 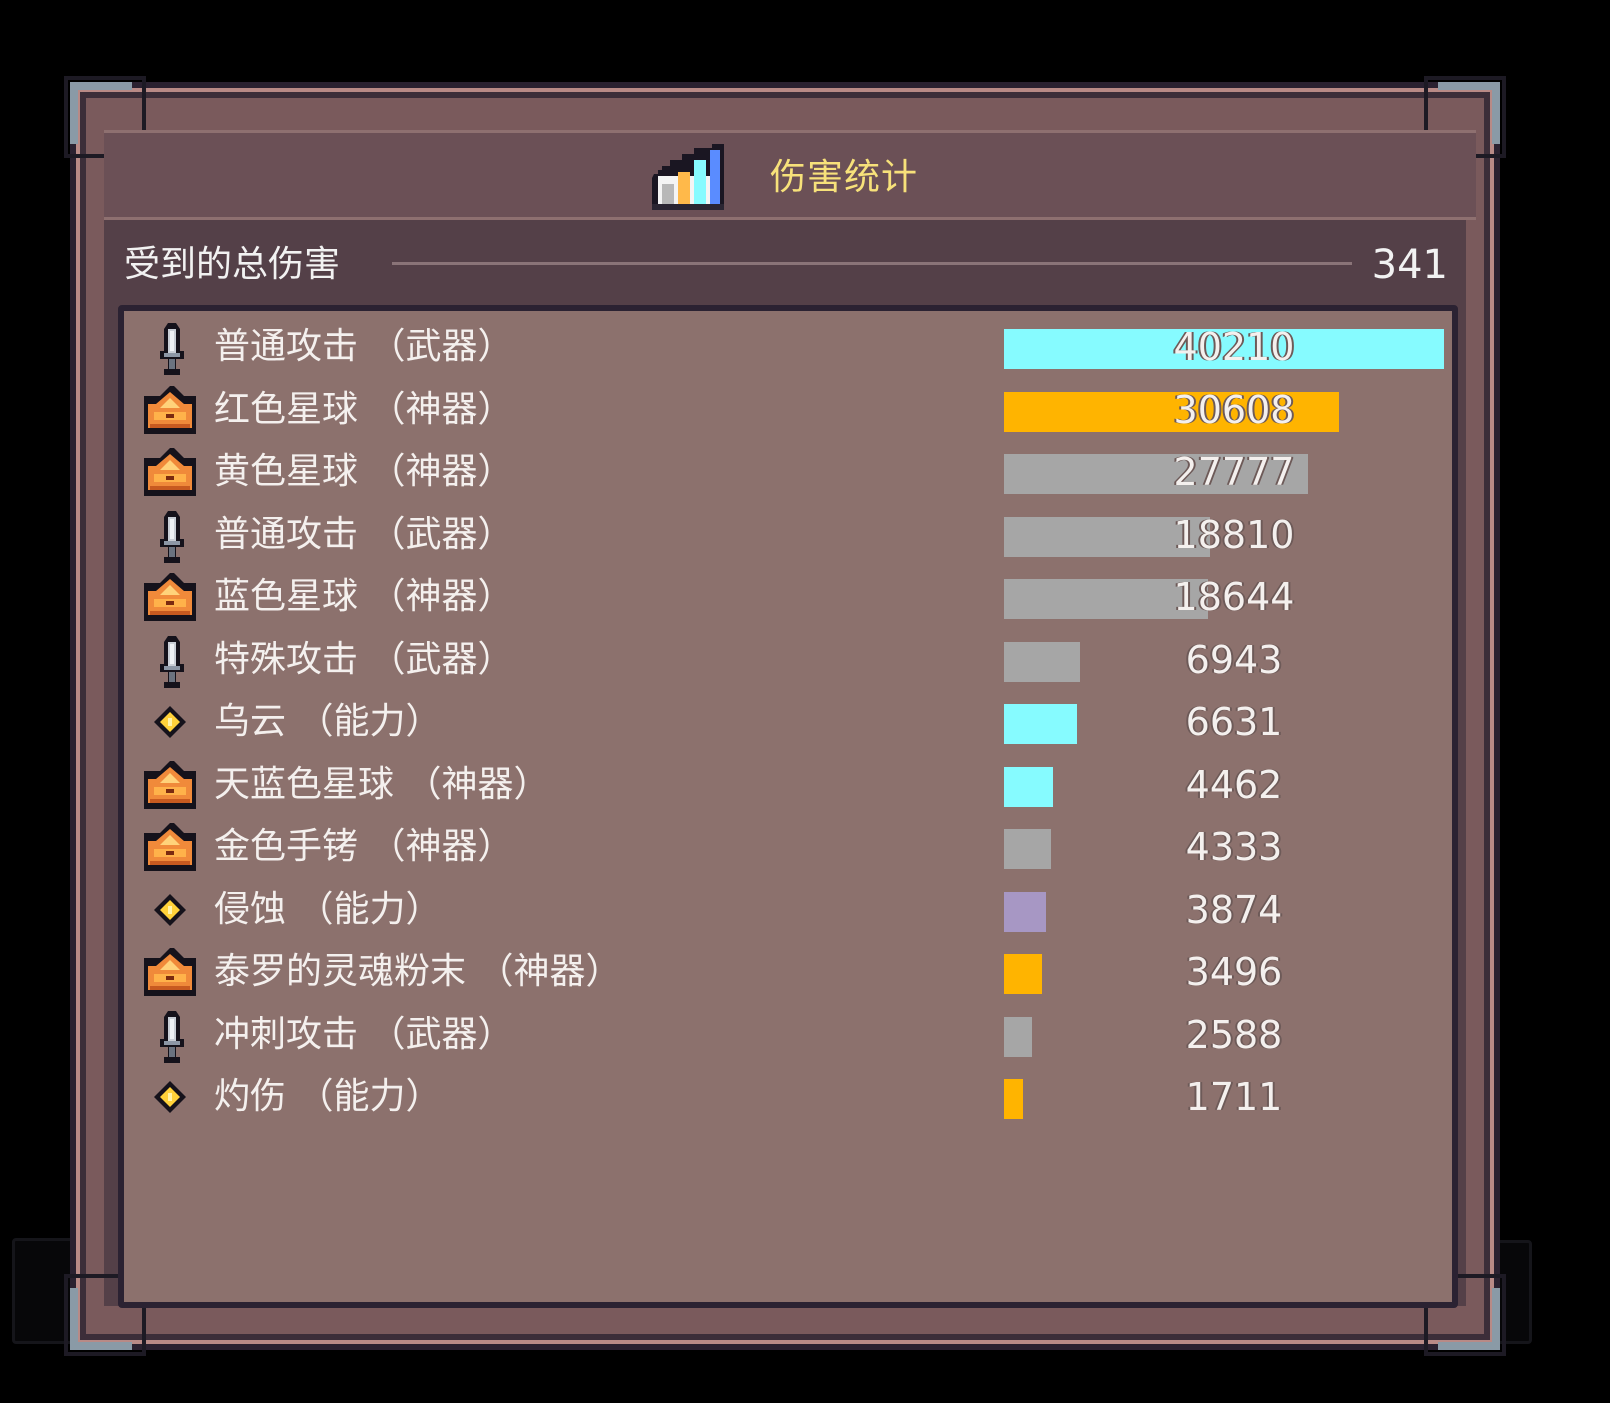 I want to click on damage-row: 乌云 （能力） 6631, so click(x=794, y=722).